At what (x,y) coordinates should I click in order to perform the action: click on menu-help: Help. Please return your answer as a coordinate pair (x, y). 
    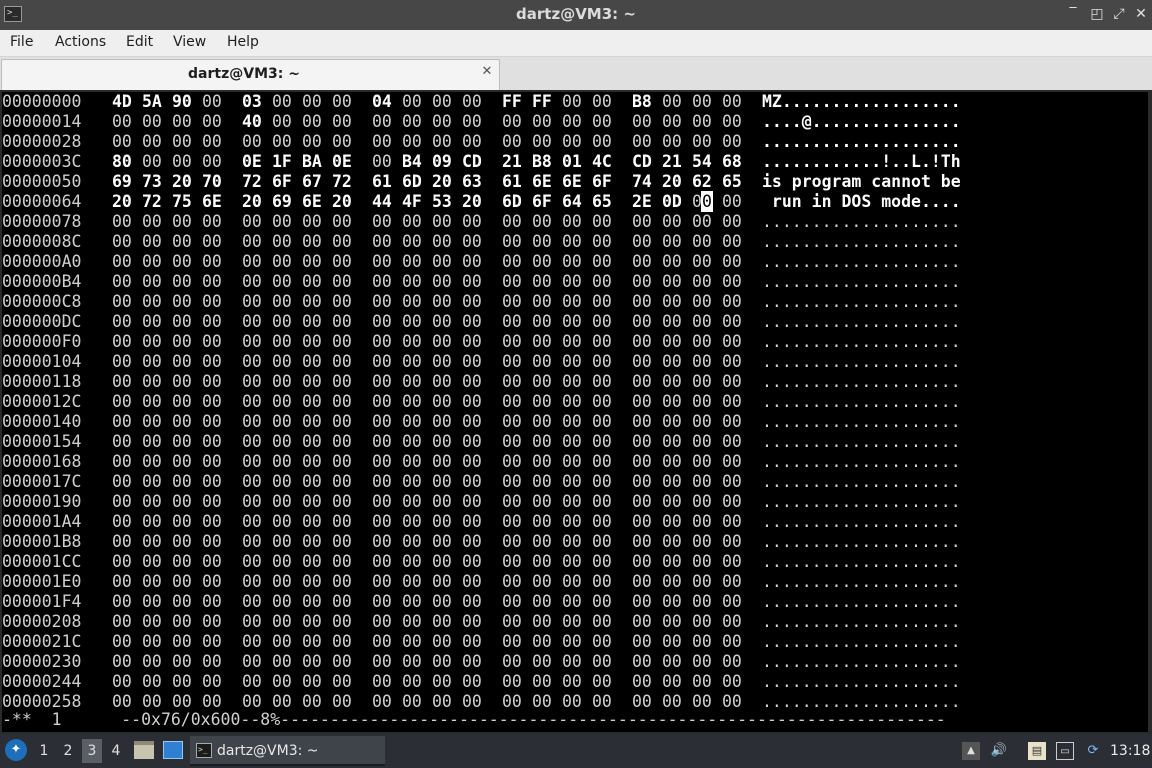
    Looking at the image, I should click on (243, 43).